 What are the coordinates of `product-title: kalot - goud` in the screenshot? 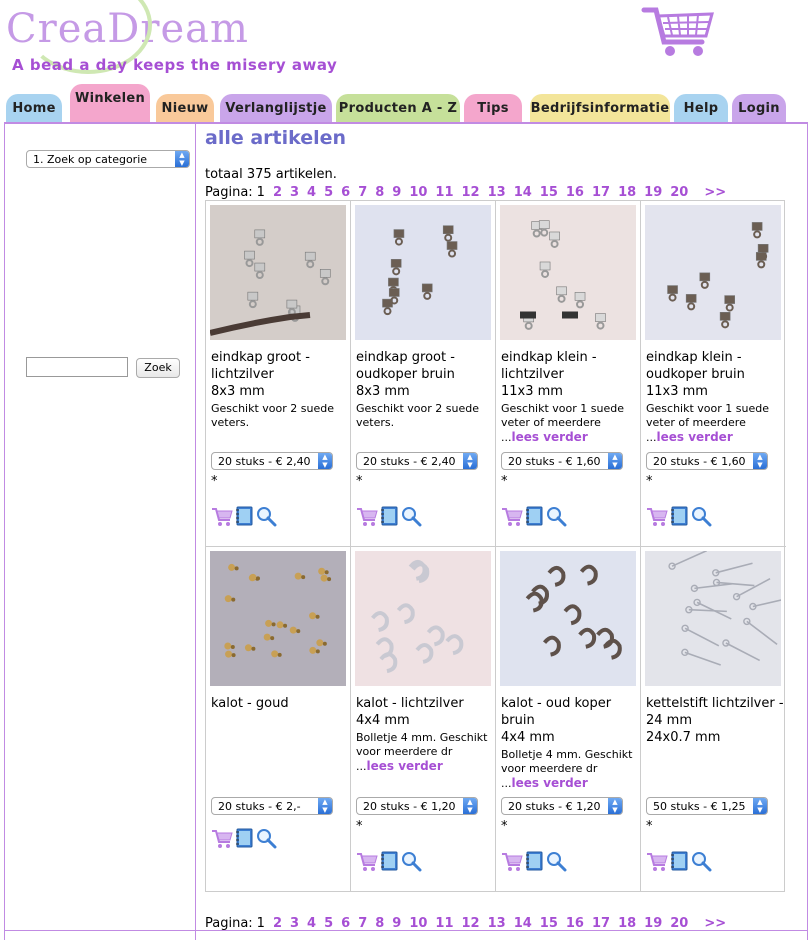 It's located at (280, 703).